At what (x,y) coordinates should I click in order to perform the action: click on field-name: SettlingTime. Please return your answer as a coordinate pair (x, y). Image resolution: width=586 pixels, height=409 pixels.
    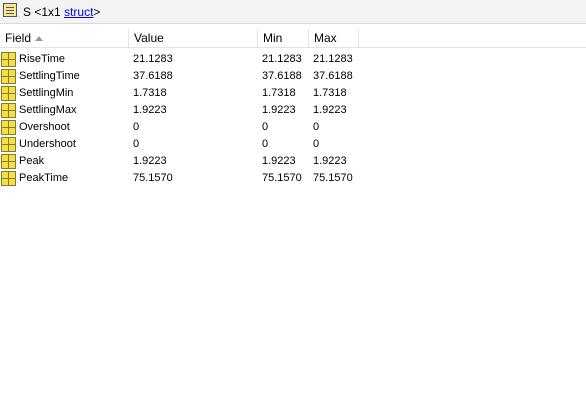
    Looking at the image, I should click on (49, 76).